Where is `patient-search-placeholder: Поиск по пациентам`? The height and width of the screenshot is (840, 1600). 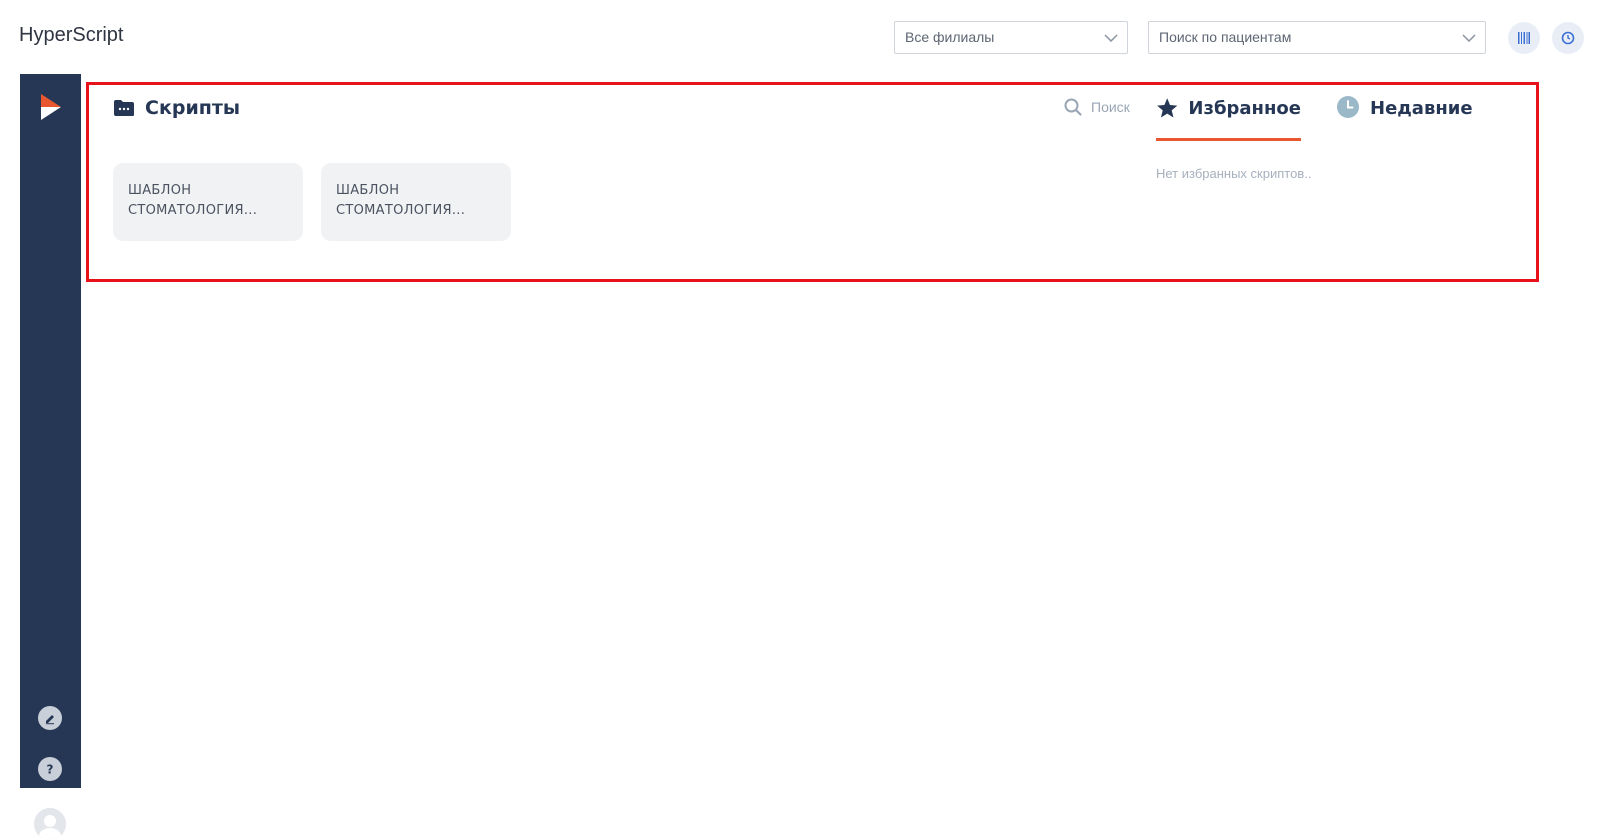
patient-search-placeholder: Поиск по пациентам is located at coordinates (1225, 37).